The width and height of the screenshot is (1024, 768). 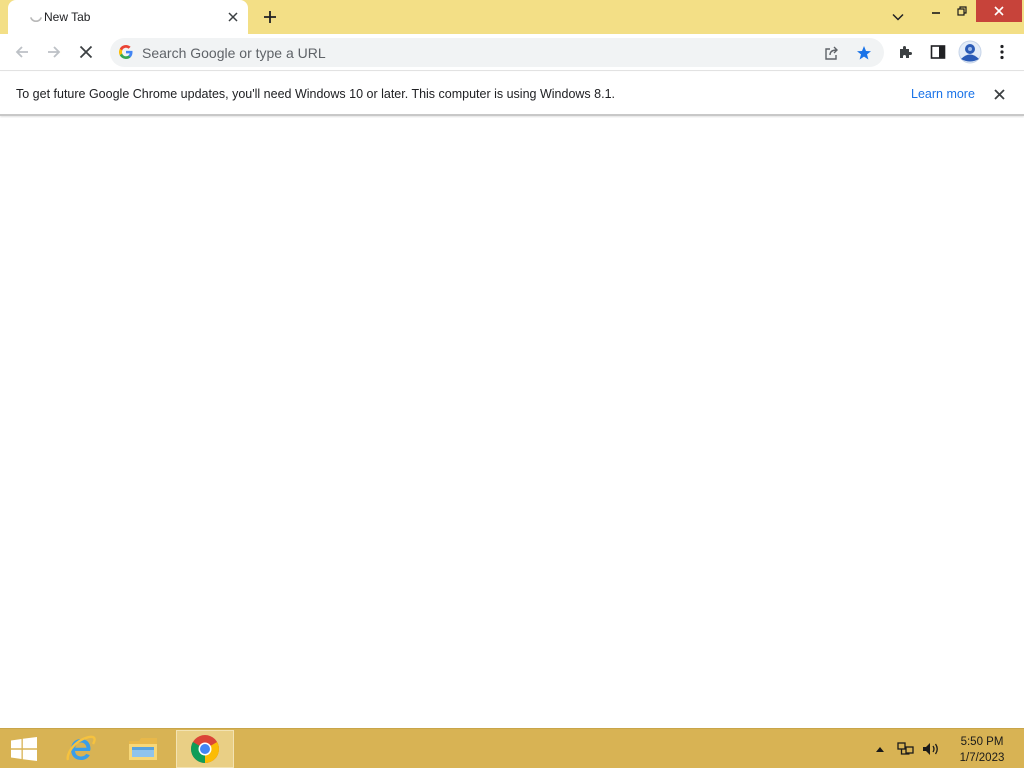 I want to click on system-clock: 5:50 PM 1/7/2023, so click(x=982, y=750).